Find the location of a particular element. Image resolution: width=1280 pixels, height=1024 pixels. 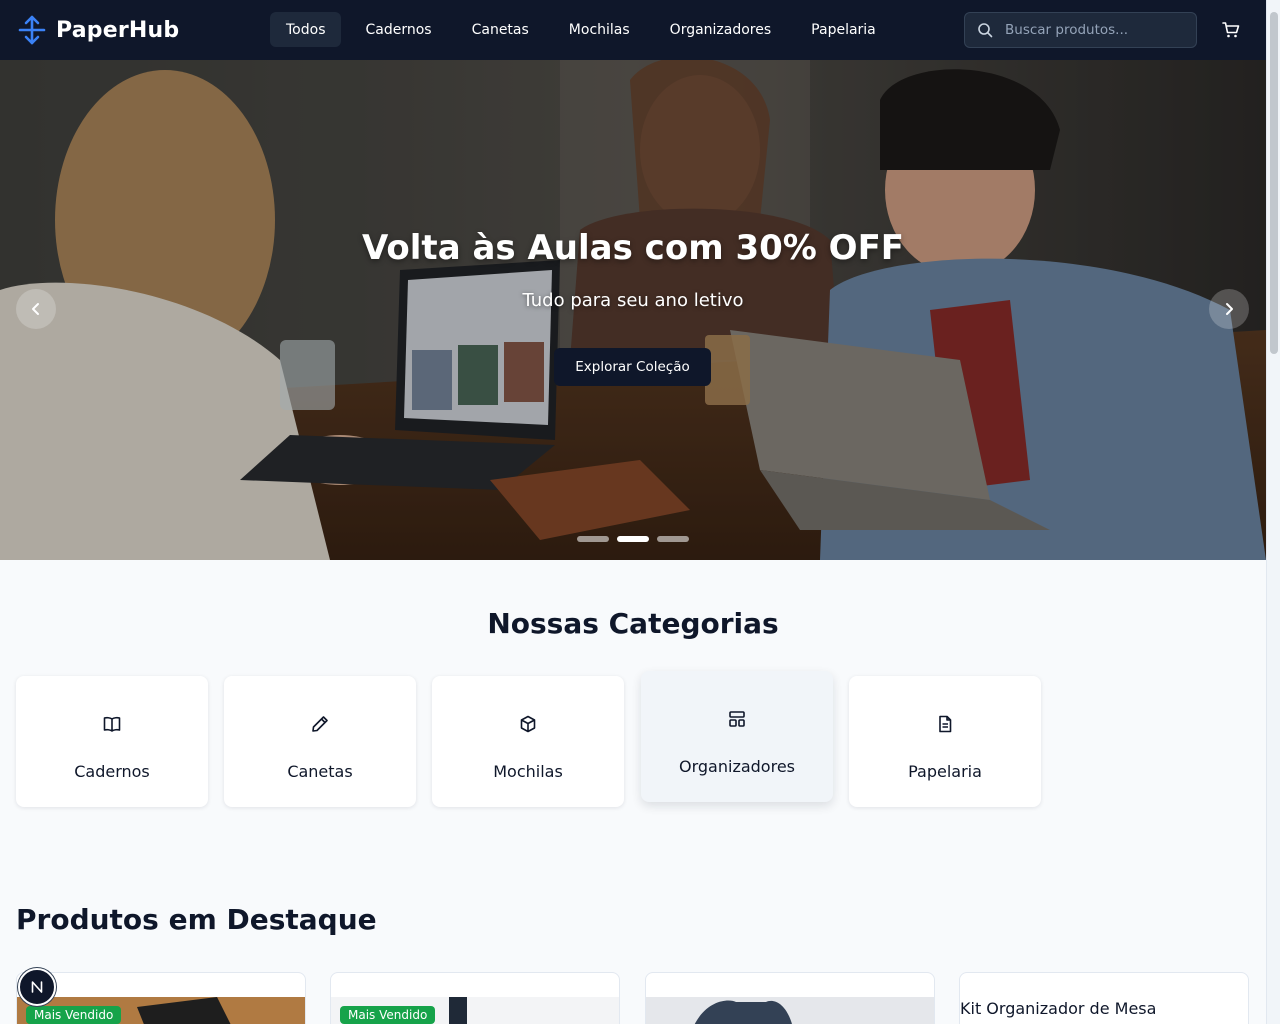

categories-title: Nossas Categorias is located at coordinates (633, 623).